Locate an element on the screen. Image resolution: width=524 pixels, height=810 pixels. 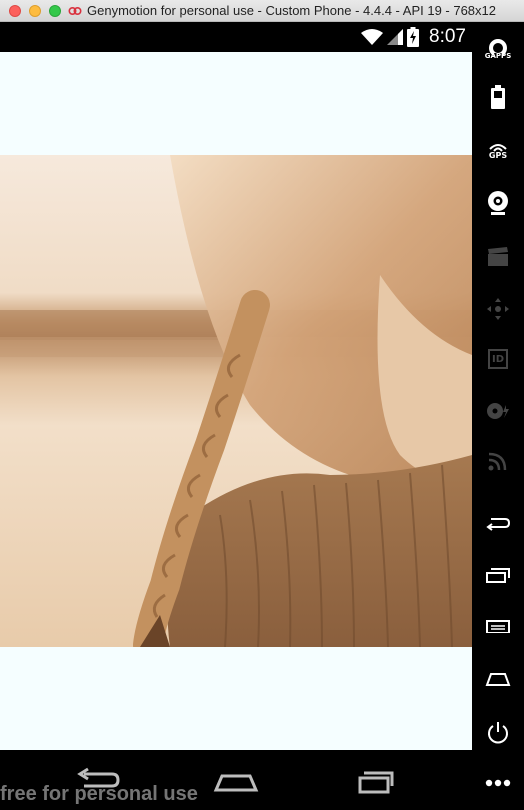
media-button is located at coordinates (498, 257).